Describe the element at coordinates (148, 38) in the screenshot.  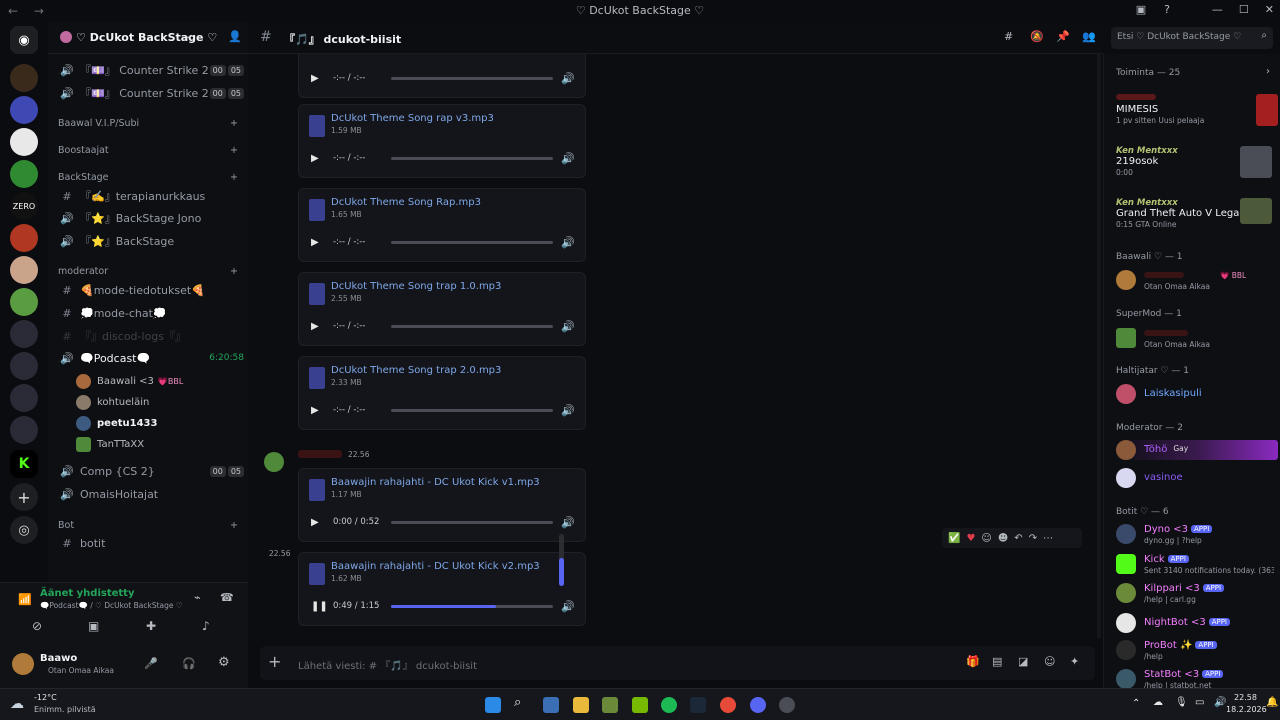
I see `server-header: ♡ DcUkot BackStage ♡ ⌄ 👤` at that location.